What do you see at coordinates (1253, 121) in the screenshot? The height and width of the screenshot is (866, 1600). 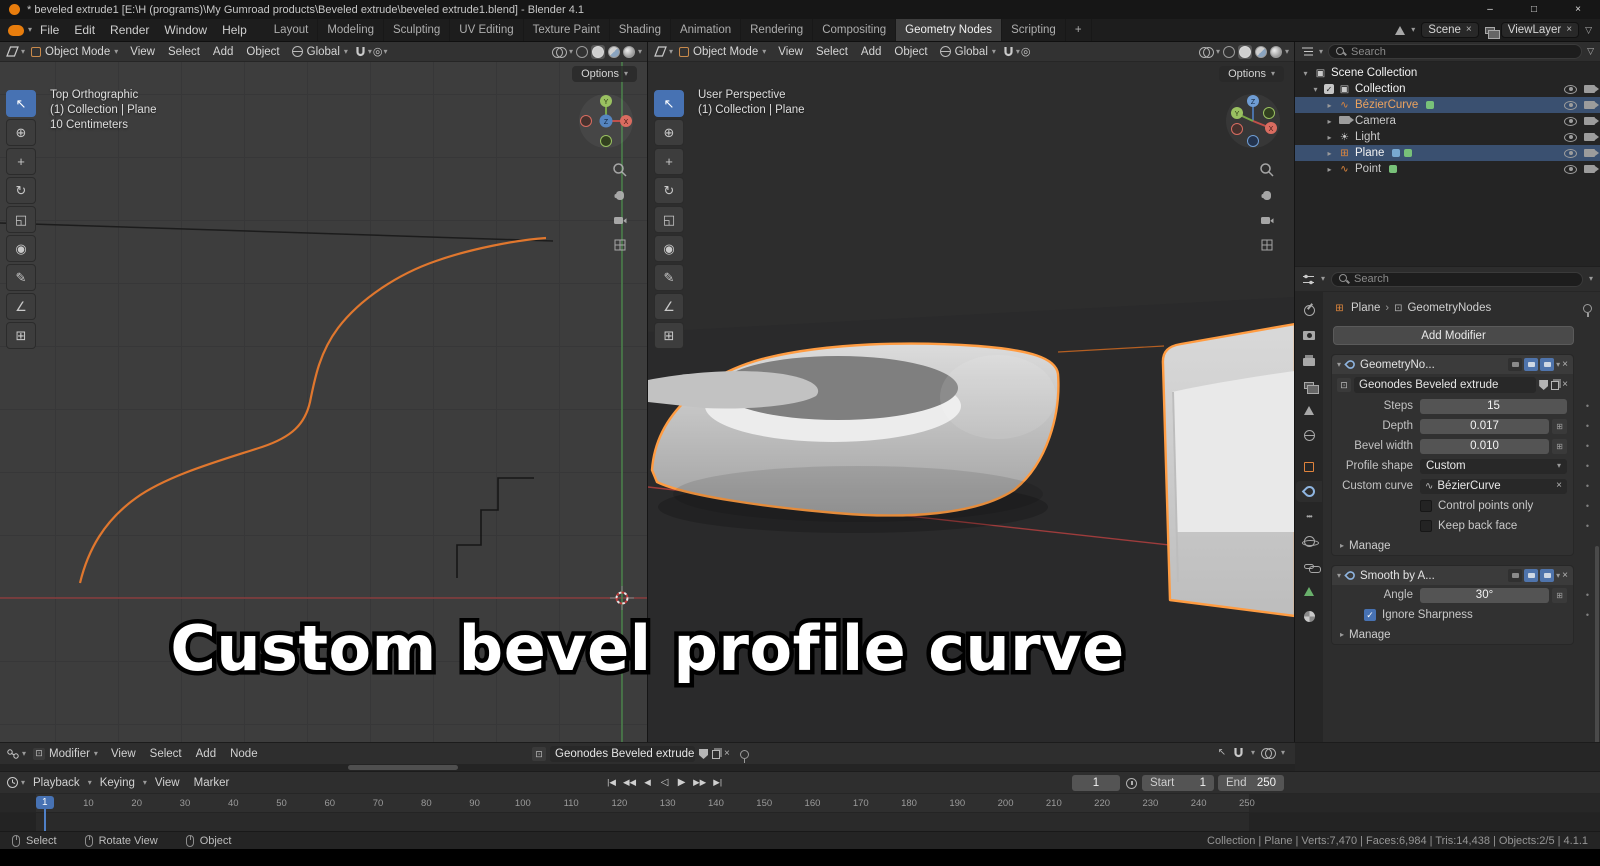 I see `navigation-gizmo: Z X Y` at bounding box center [1253, 121].